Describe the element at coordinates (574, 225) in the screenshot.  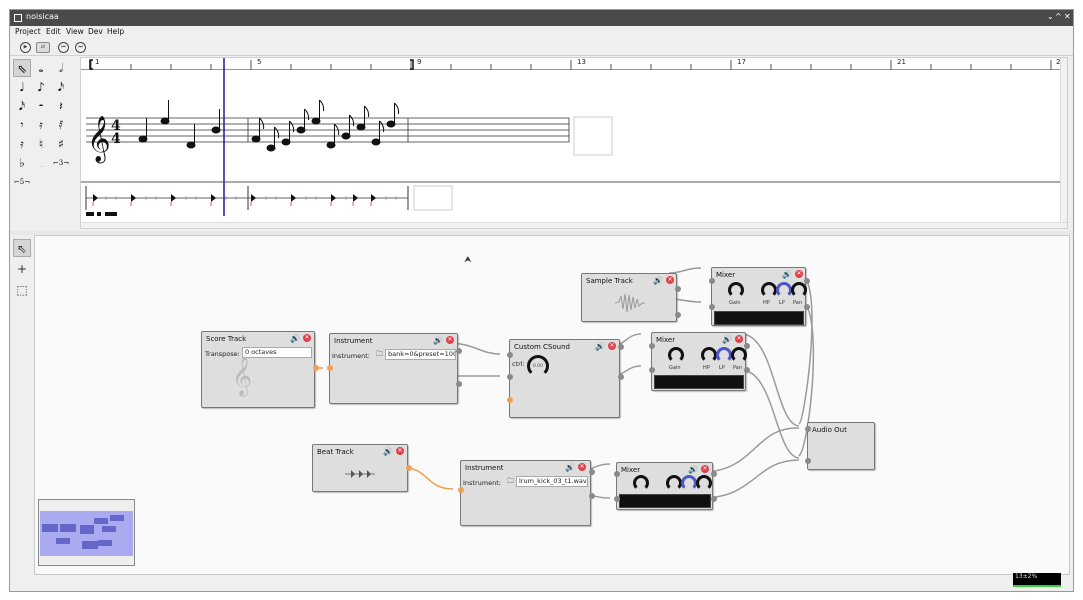
I see `editor-horizontal-scrollbar` at that location.